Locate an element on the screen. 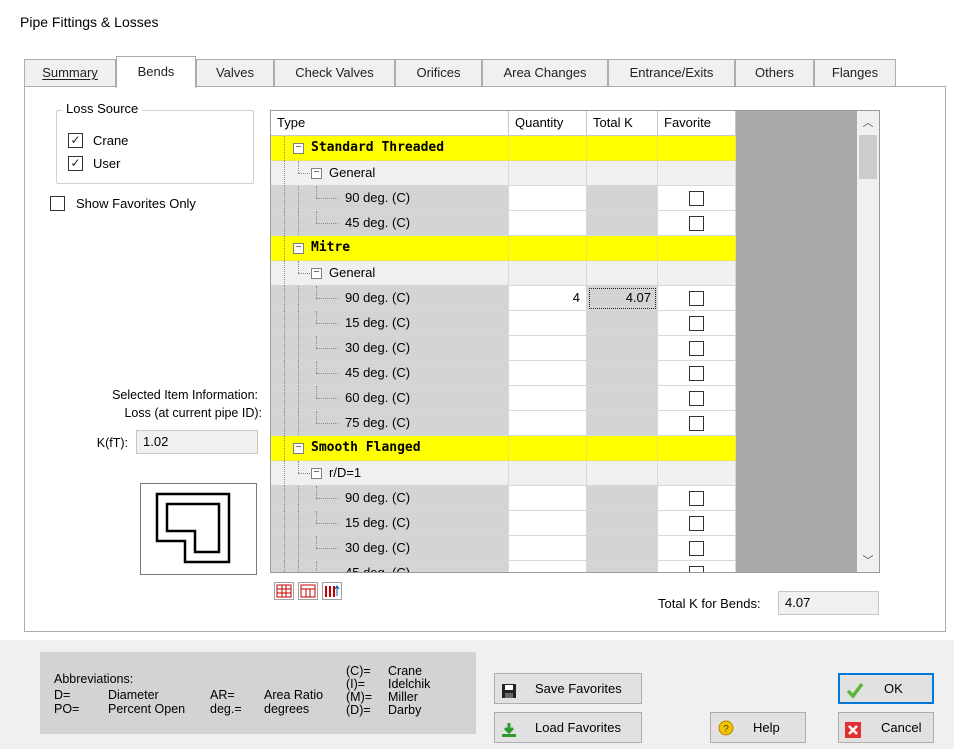 Image resolution: width=954 pixels, height=749 pixels. tab-valves: Valves is located at coordinates (235, 73).